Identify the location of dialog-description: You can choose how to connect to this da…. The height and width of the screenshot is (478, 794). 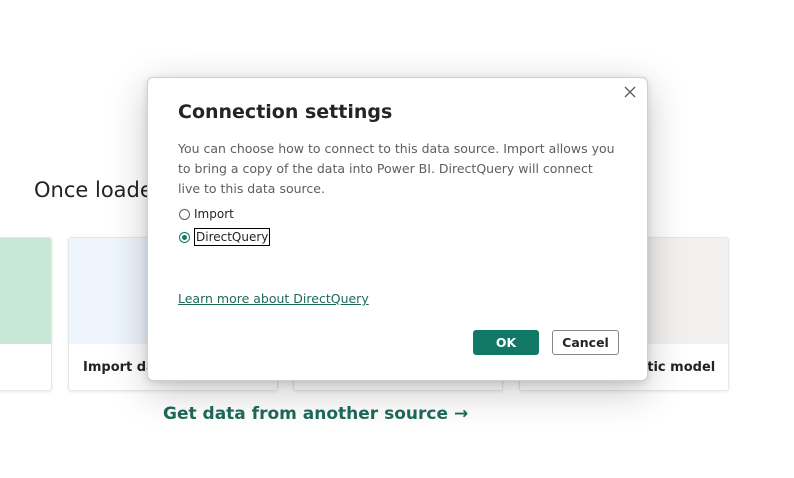
(396, 168).